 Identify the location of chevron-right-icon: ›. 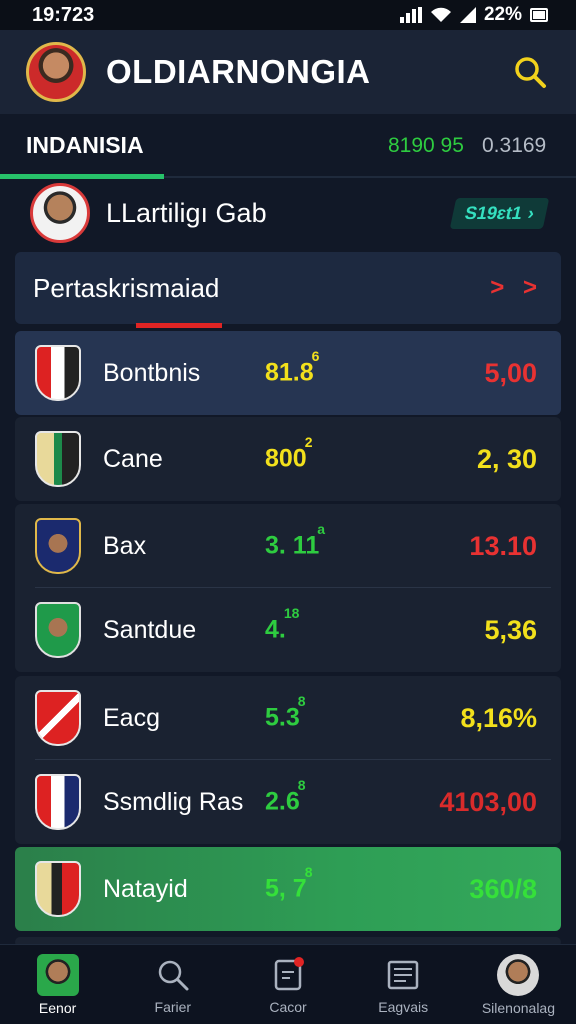
(531, 212).